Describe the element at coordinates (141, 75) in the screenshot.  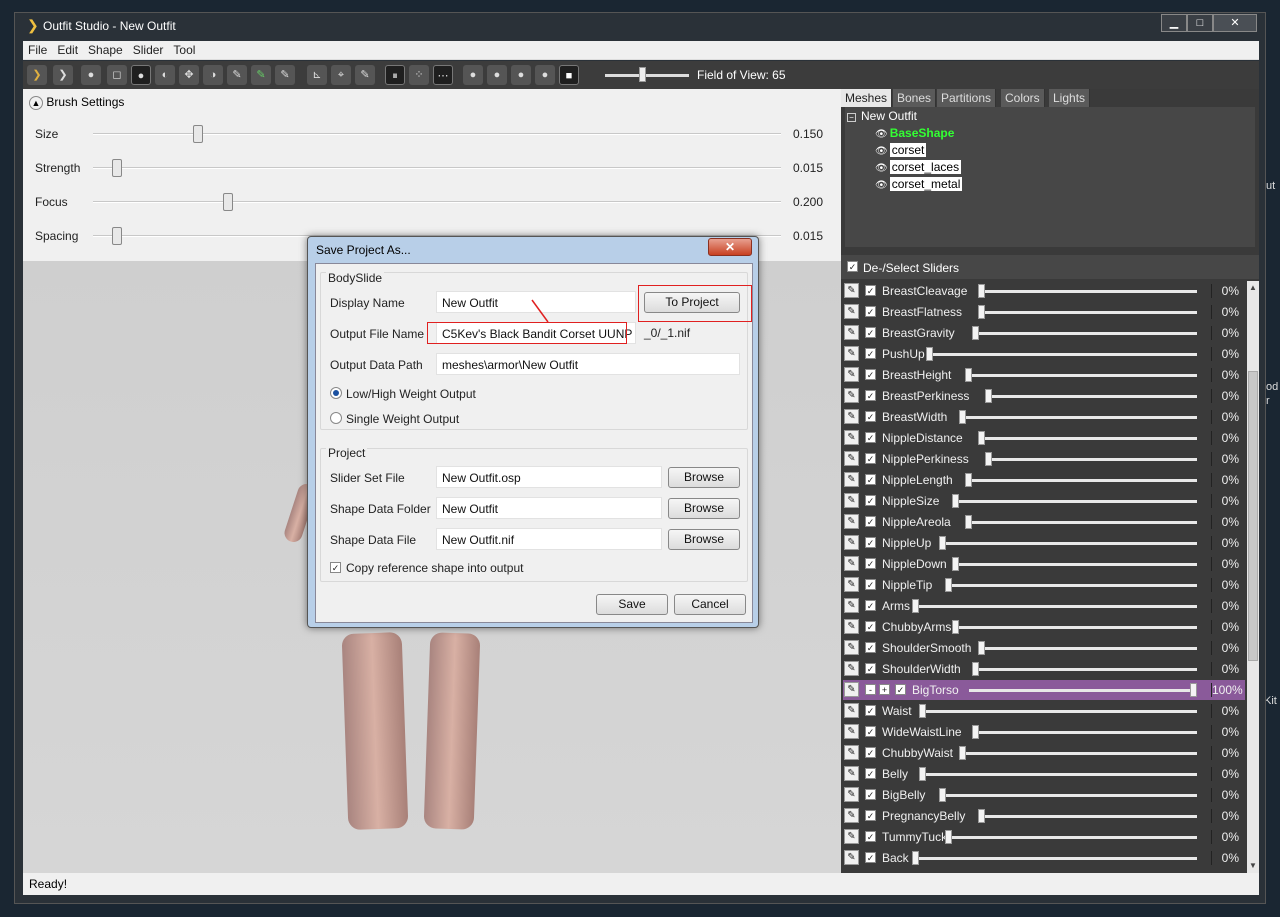
I see `inflate-brush-icon: ●` at that location.